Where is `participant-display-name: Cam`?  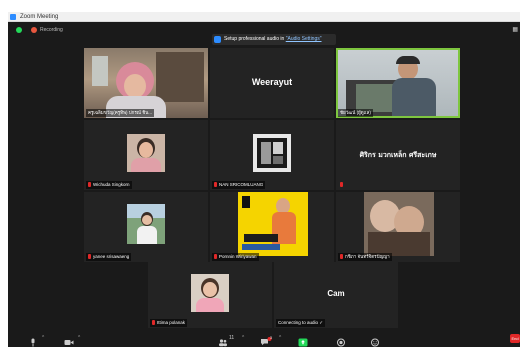
participant-display-name: Cam is located at coordinates (336, 293).